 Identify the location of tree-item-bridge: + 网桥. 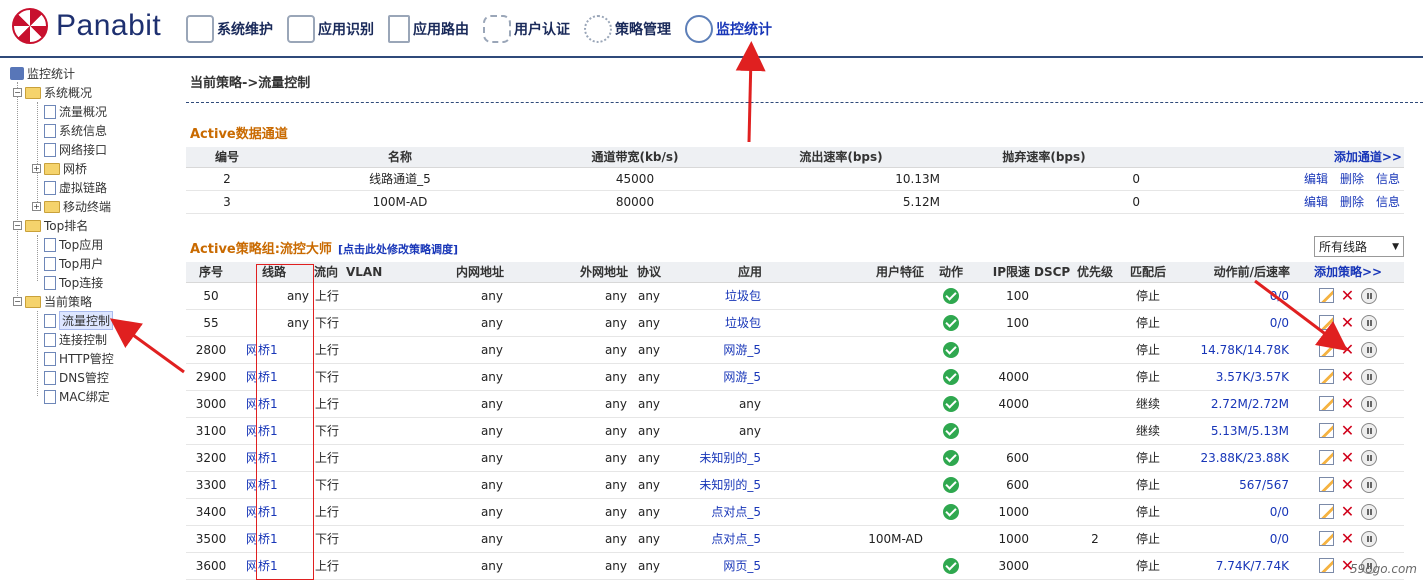
(59, 168).